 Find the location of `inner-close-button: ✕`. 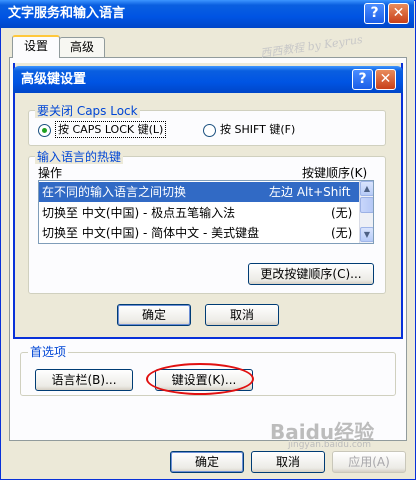

inner-close-button: ✕ is located at coordinates (385, 79).